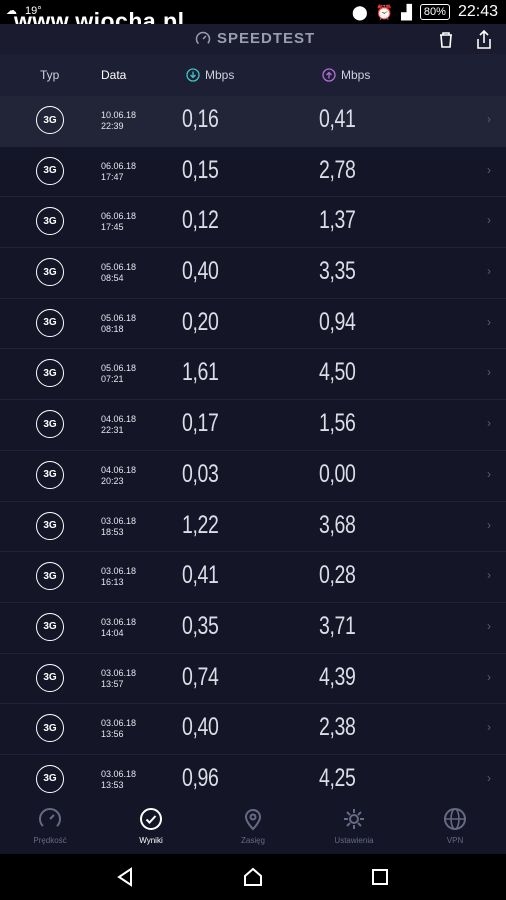  I want to click on column-date: Data, so click(113, 75).